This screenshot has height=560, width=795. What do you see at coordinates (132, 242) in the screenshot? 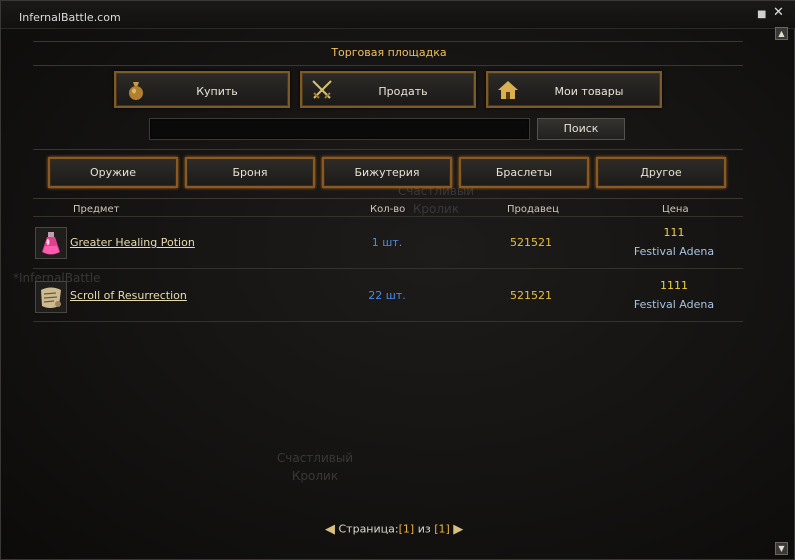
I see `item-name-link: Greater Healing Potion` at bounding box center [132, 242].